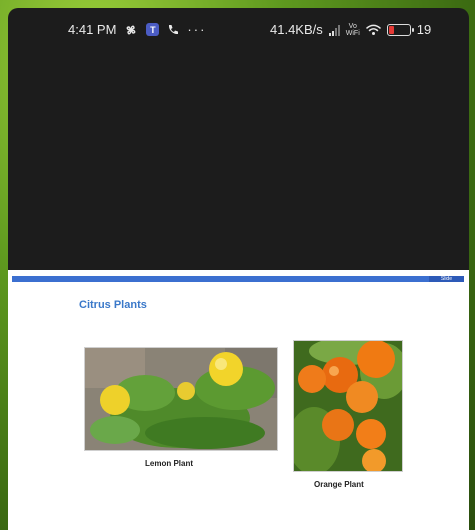 The width and height of the screenshot is (475, 530). What do you see at coordinates (352, 33) in the screenshot?
I see `vowifi-bottom-label: WiFi` at bounding box center [352, 33].